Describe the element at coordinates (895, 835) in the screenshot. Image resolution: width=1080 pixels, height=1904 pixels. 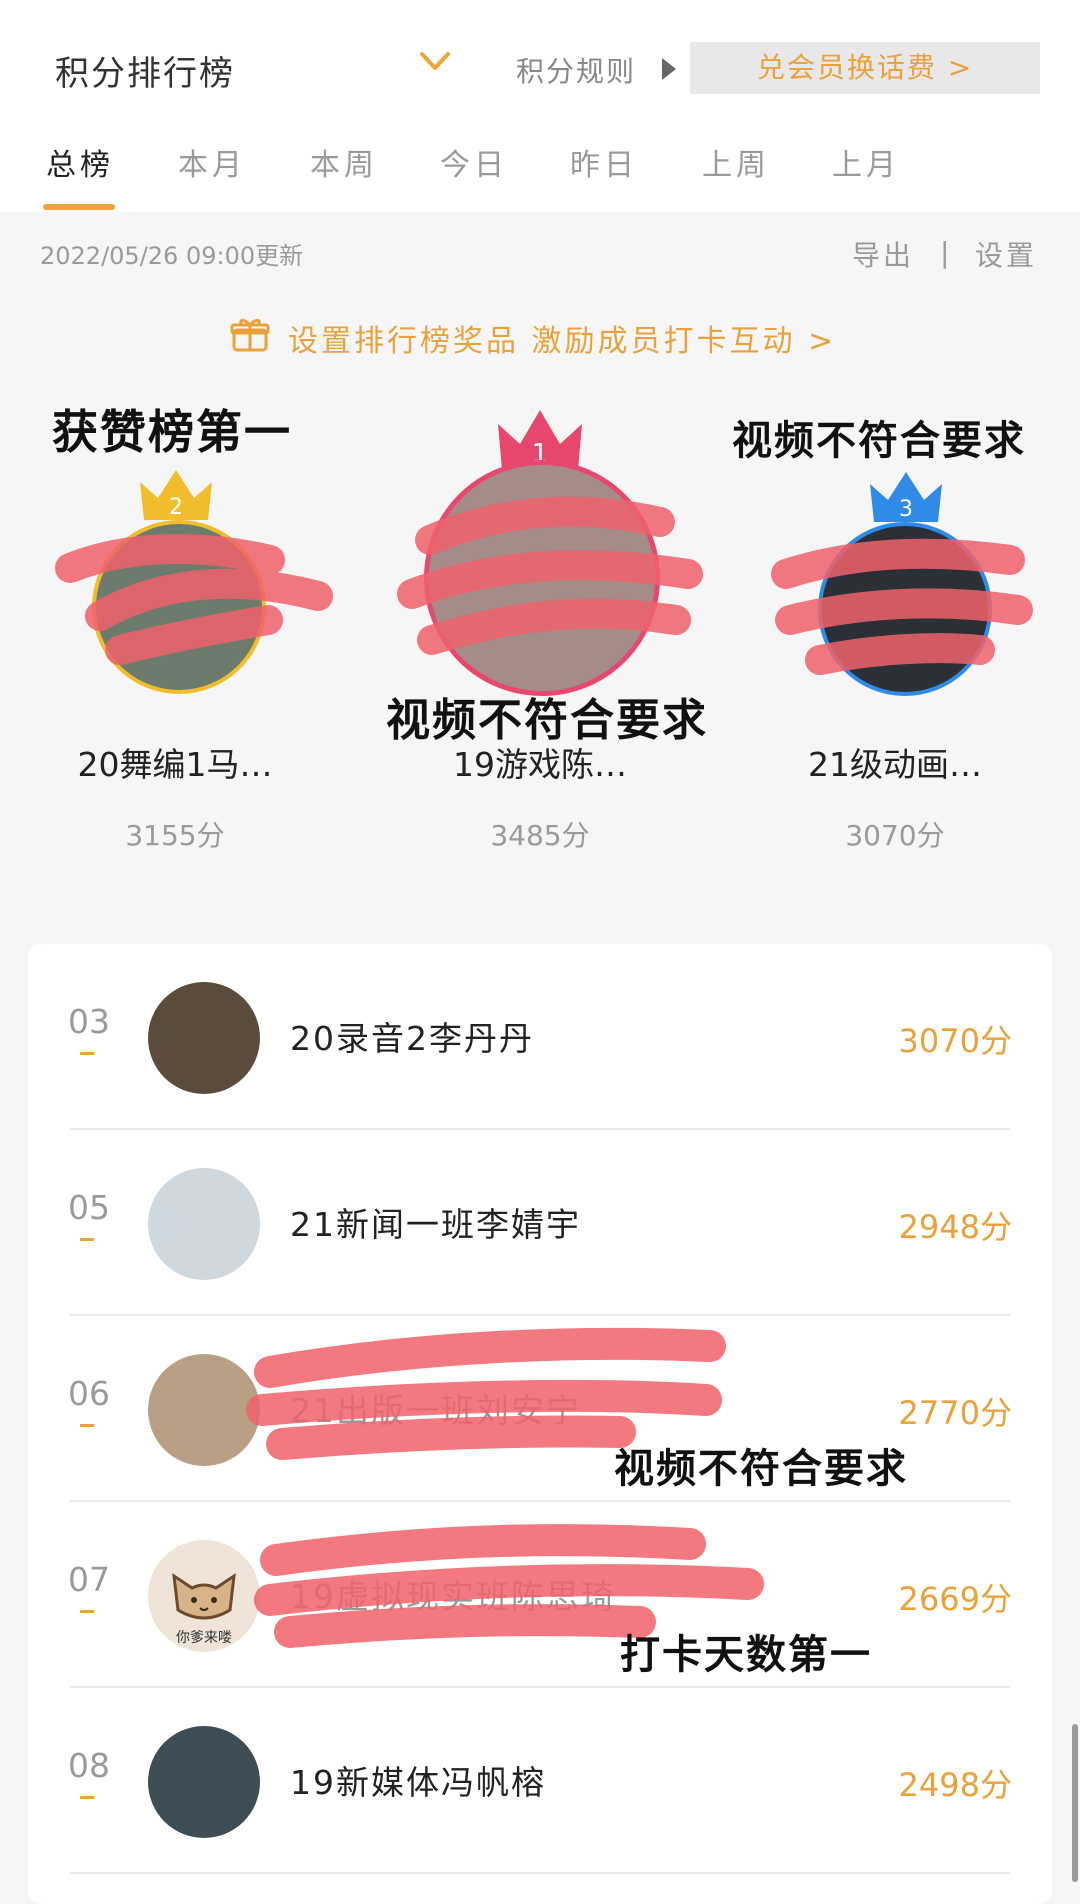
I see `podium-score-rank-3: 3070分` at that location.